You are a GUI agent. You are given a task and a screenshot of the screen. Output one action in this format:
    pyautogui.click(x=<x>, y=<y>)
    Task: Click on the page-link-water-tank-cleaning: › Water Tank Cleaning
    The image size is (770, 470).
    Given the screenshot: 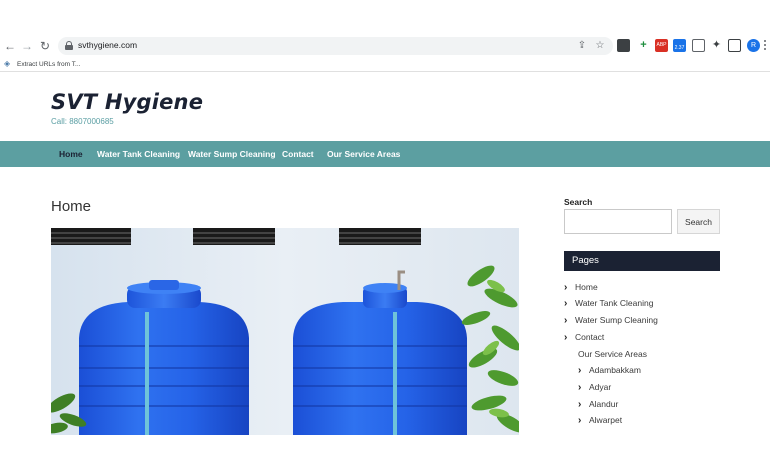 What is the action you would take?
    pyautogui.click(x=608, y=303)
    